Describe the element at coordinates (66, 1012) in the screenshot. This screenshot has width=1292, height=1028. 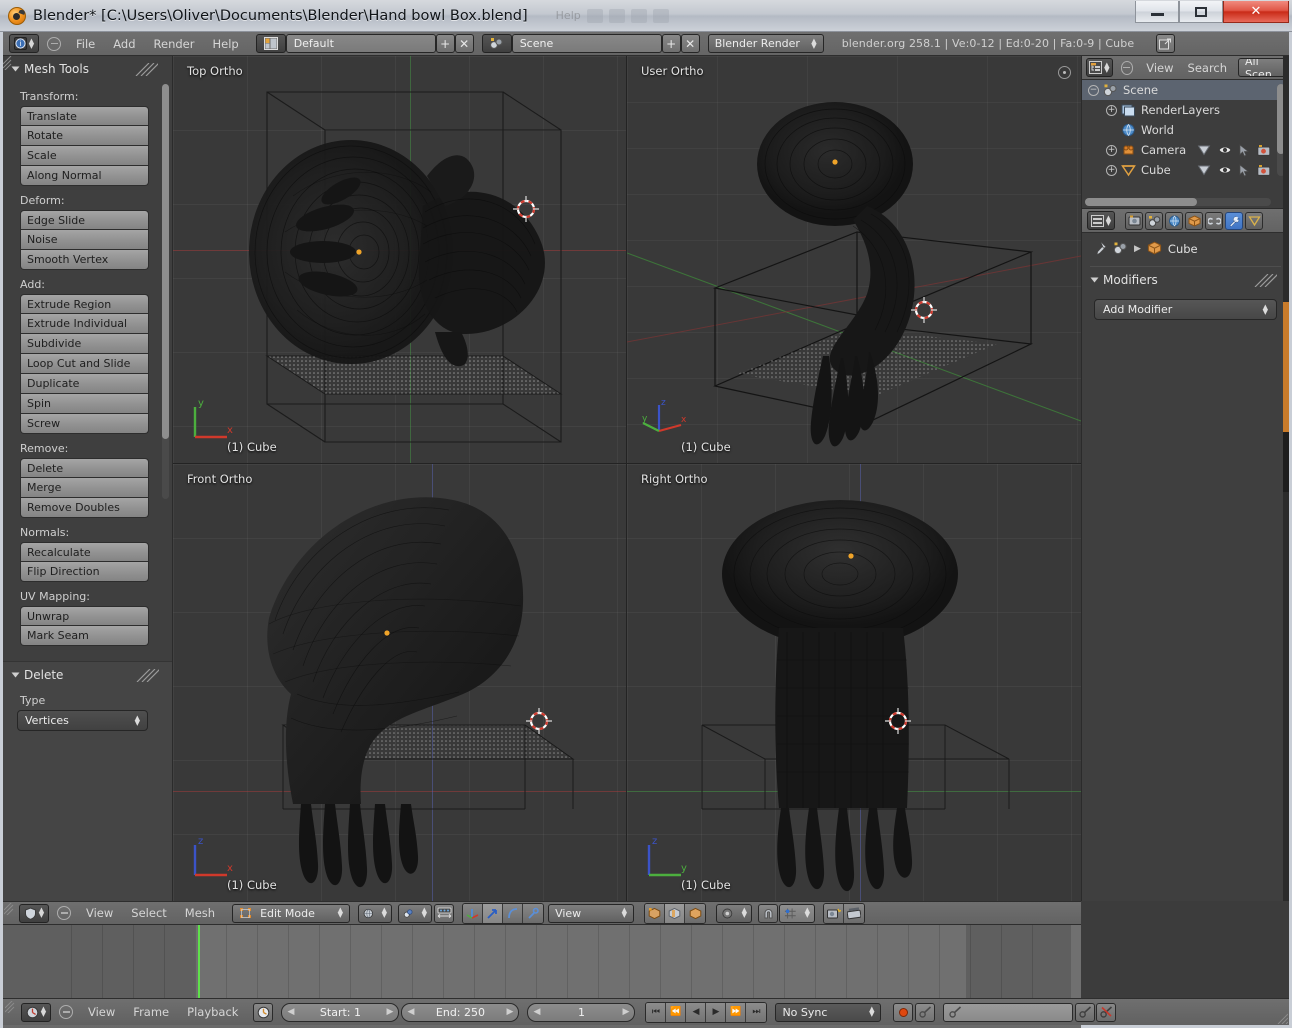
I see `timeline-collapse-menus` at that location.